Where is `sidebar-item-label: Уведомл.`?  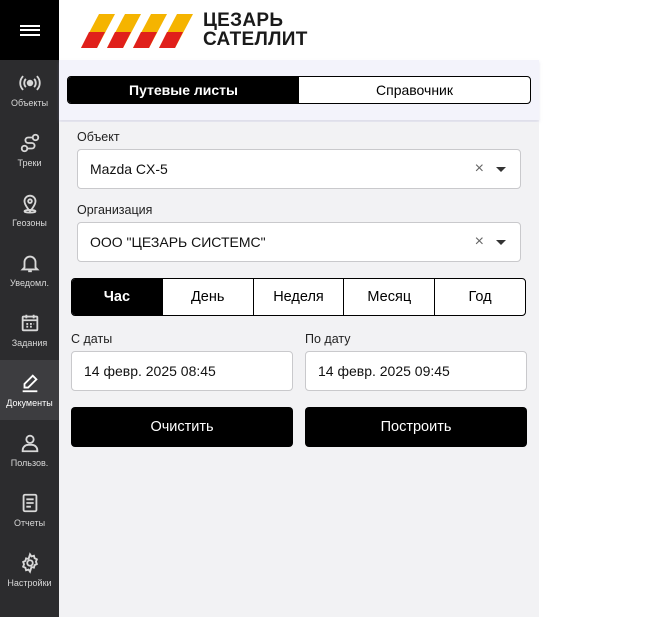
sidebar-item-label: Уведомл. is located at coordinates (29, 282).